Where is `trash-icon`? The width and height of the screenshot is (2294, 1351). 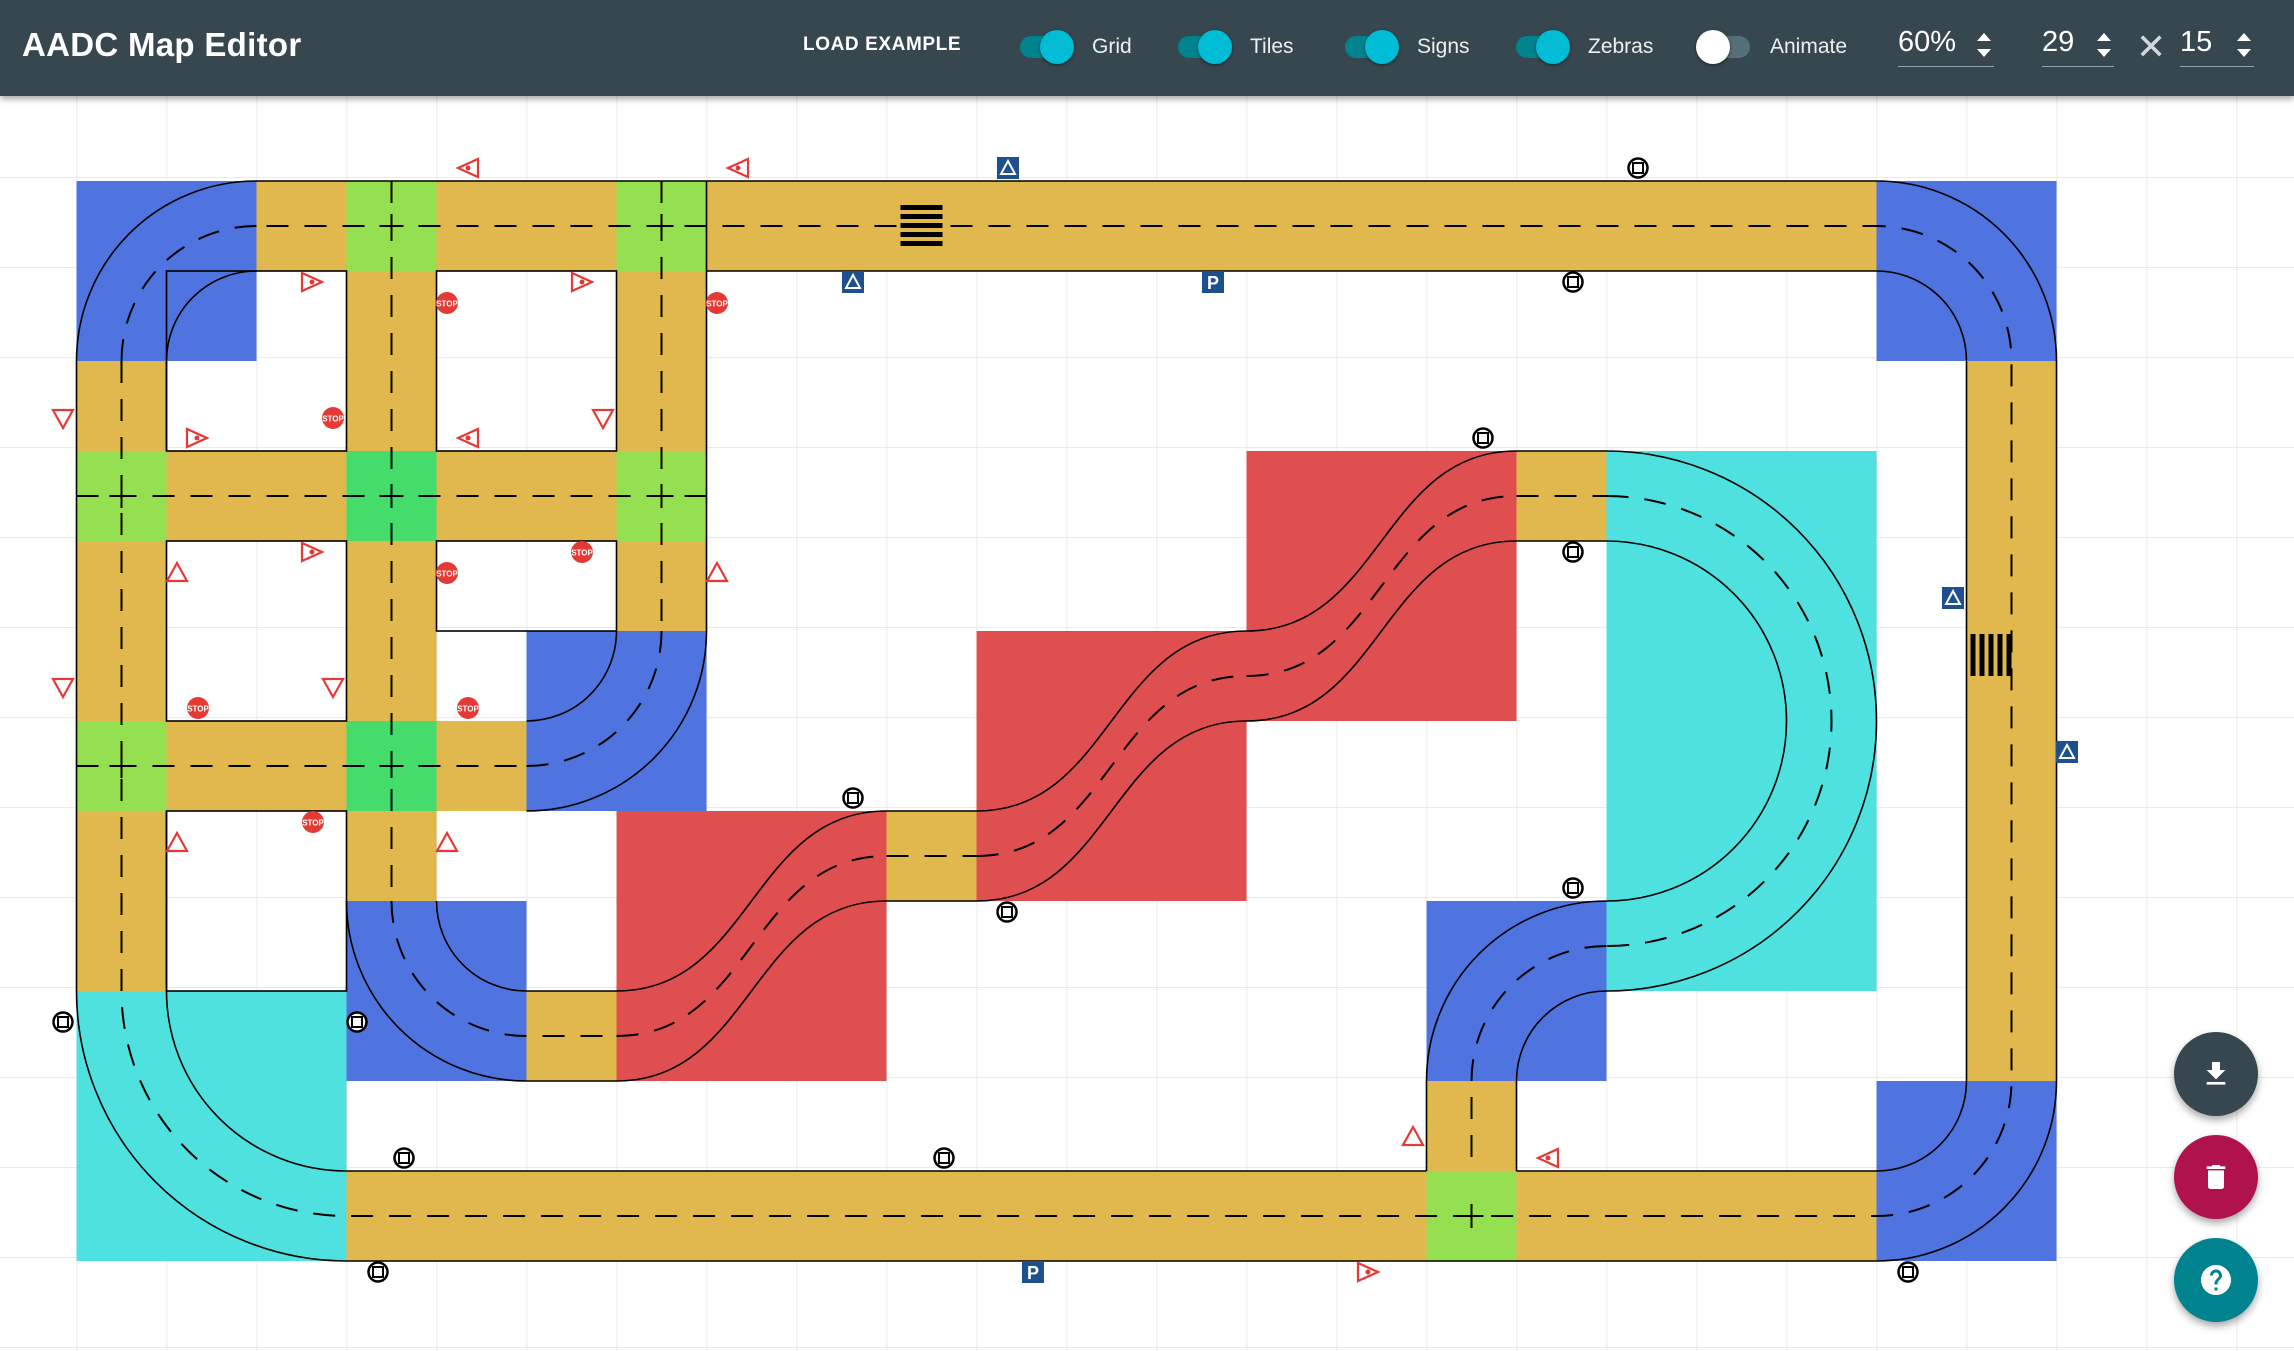 trash-icon is located at coordinates (2216, 1177).